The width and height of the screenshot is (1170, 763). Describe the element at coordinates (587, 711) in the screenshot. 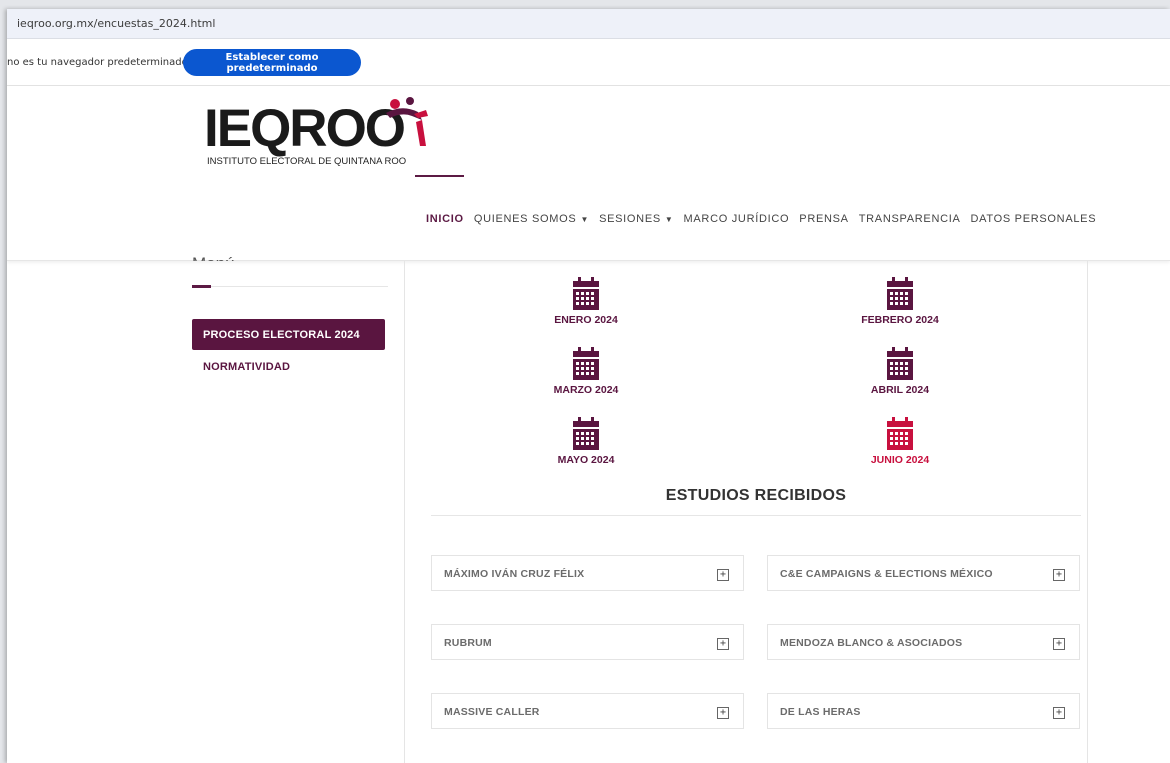

I see `study-item-massive-caller: MASSIVE CALLER +` at that location.